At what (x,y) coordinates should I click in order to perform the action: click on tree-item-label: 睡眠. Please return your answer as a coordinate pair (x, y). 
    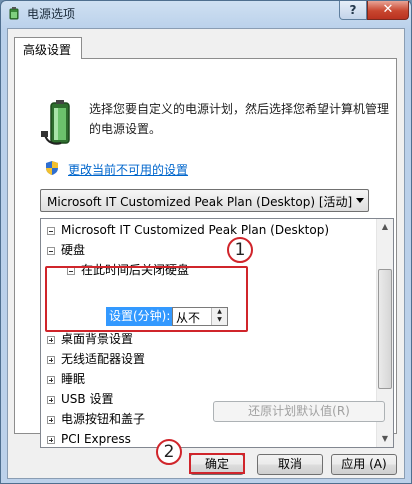
    Looking at the image, I should click on (73, 379).